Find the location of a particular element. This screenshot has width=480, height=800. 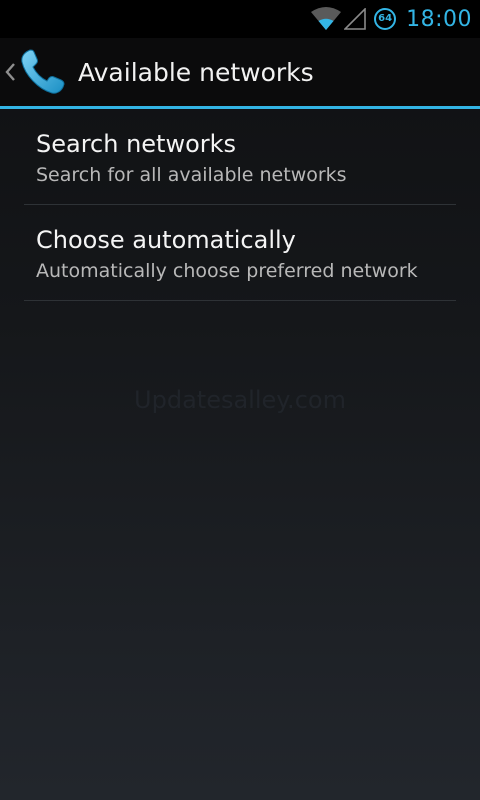

watermark: Updatesalley.com is located at coordinates (240, 400).